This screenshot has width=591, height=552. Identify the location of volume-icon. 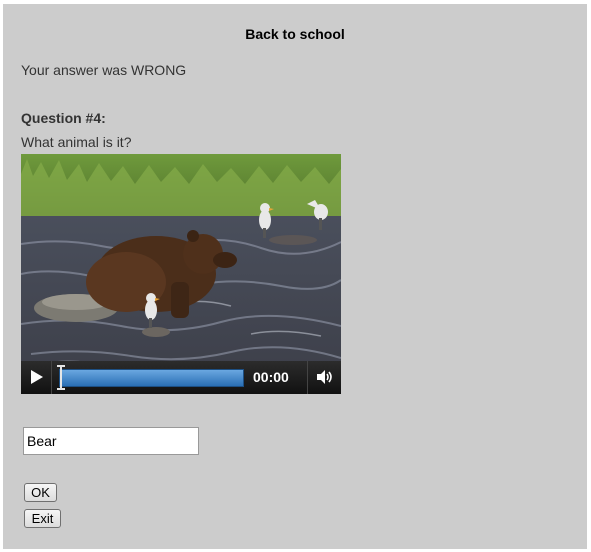
(324, 377).